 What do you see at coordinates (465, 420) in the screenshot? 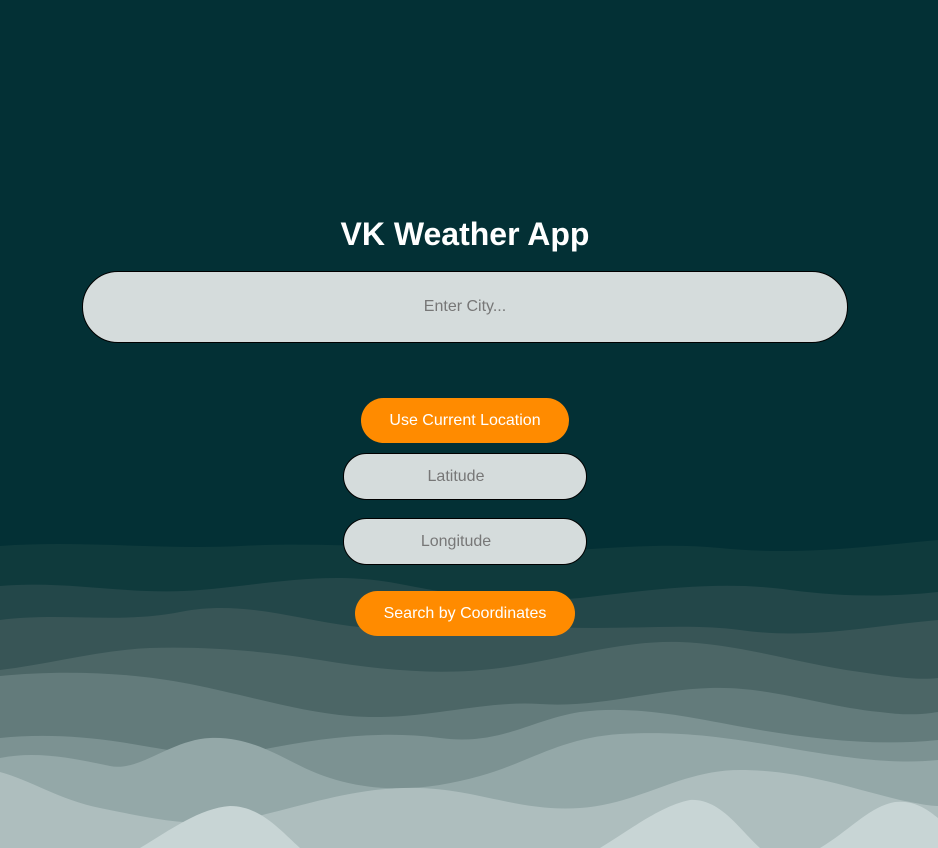
I see `use-current-location-button: Use Current Location` at bounding box center [465, 420].